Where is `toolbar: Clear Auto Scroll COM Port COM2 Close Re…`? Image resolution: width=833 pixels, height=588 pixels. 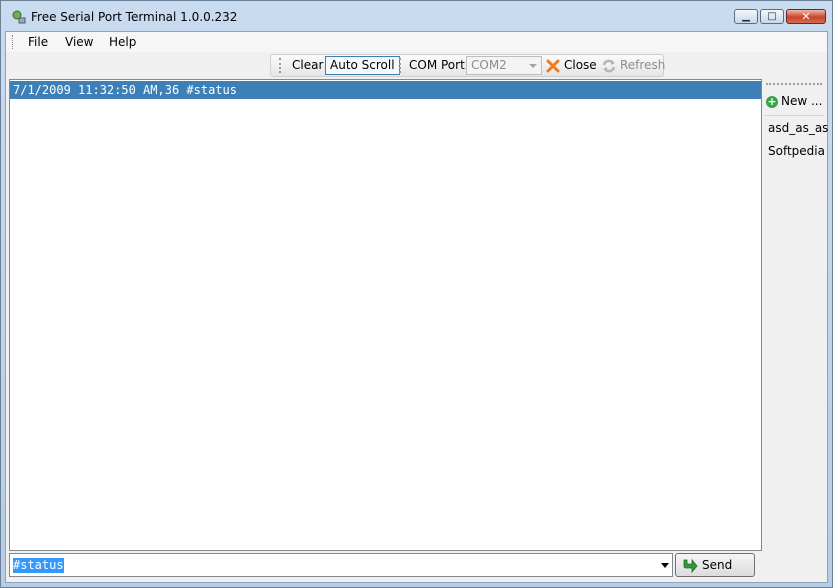
toolbar: Clear Auto Scroll COM Port COM2 Close Re… is located at coordinates (467, 65).